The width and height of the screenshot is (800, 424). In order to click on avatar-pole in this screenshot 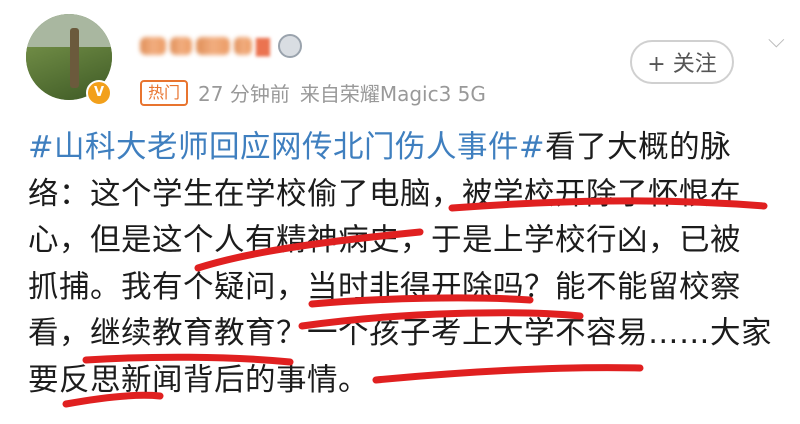, I will do `click(74, 58)`.